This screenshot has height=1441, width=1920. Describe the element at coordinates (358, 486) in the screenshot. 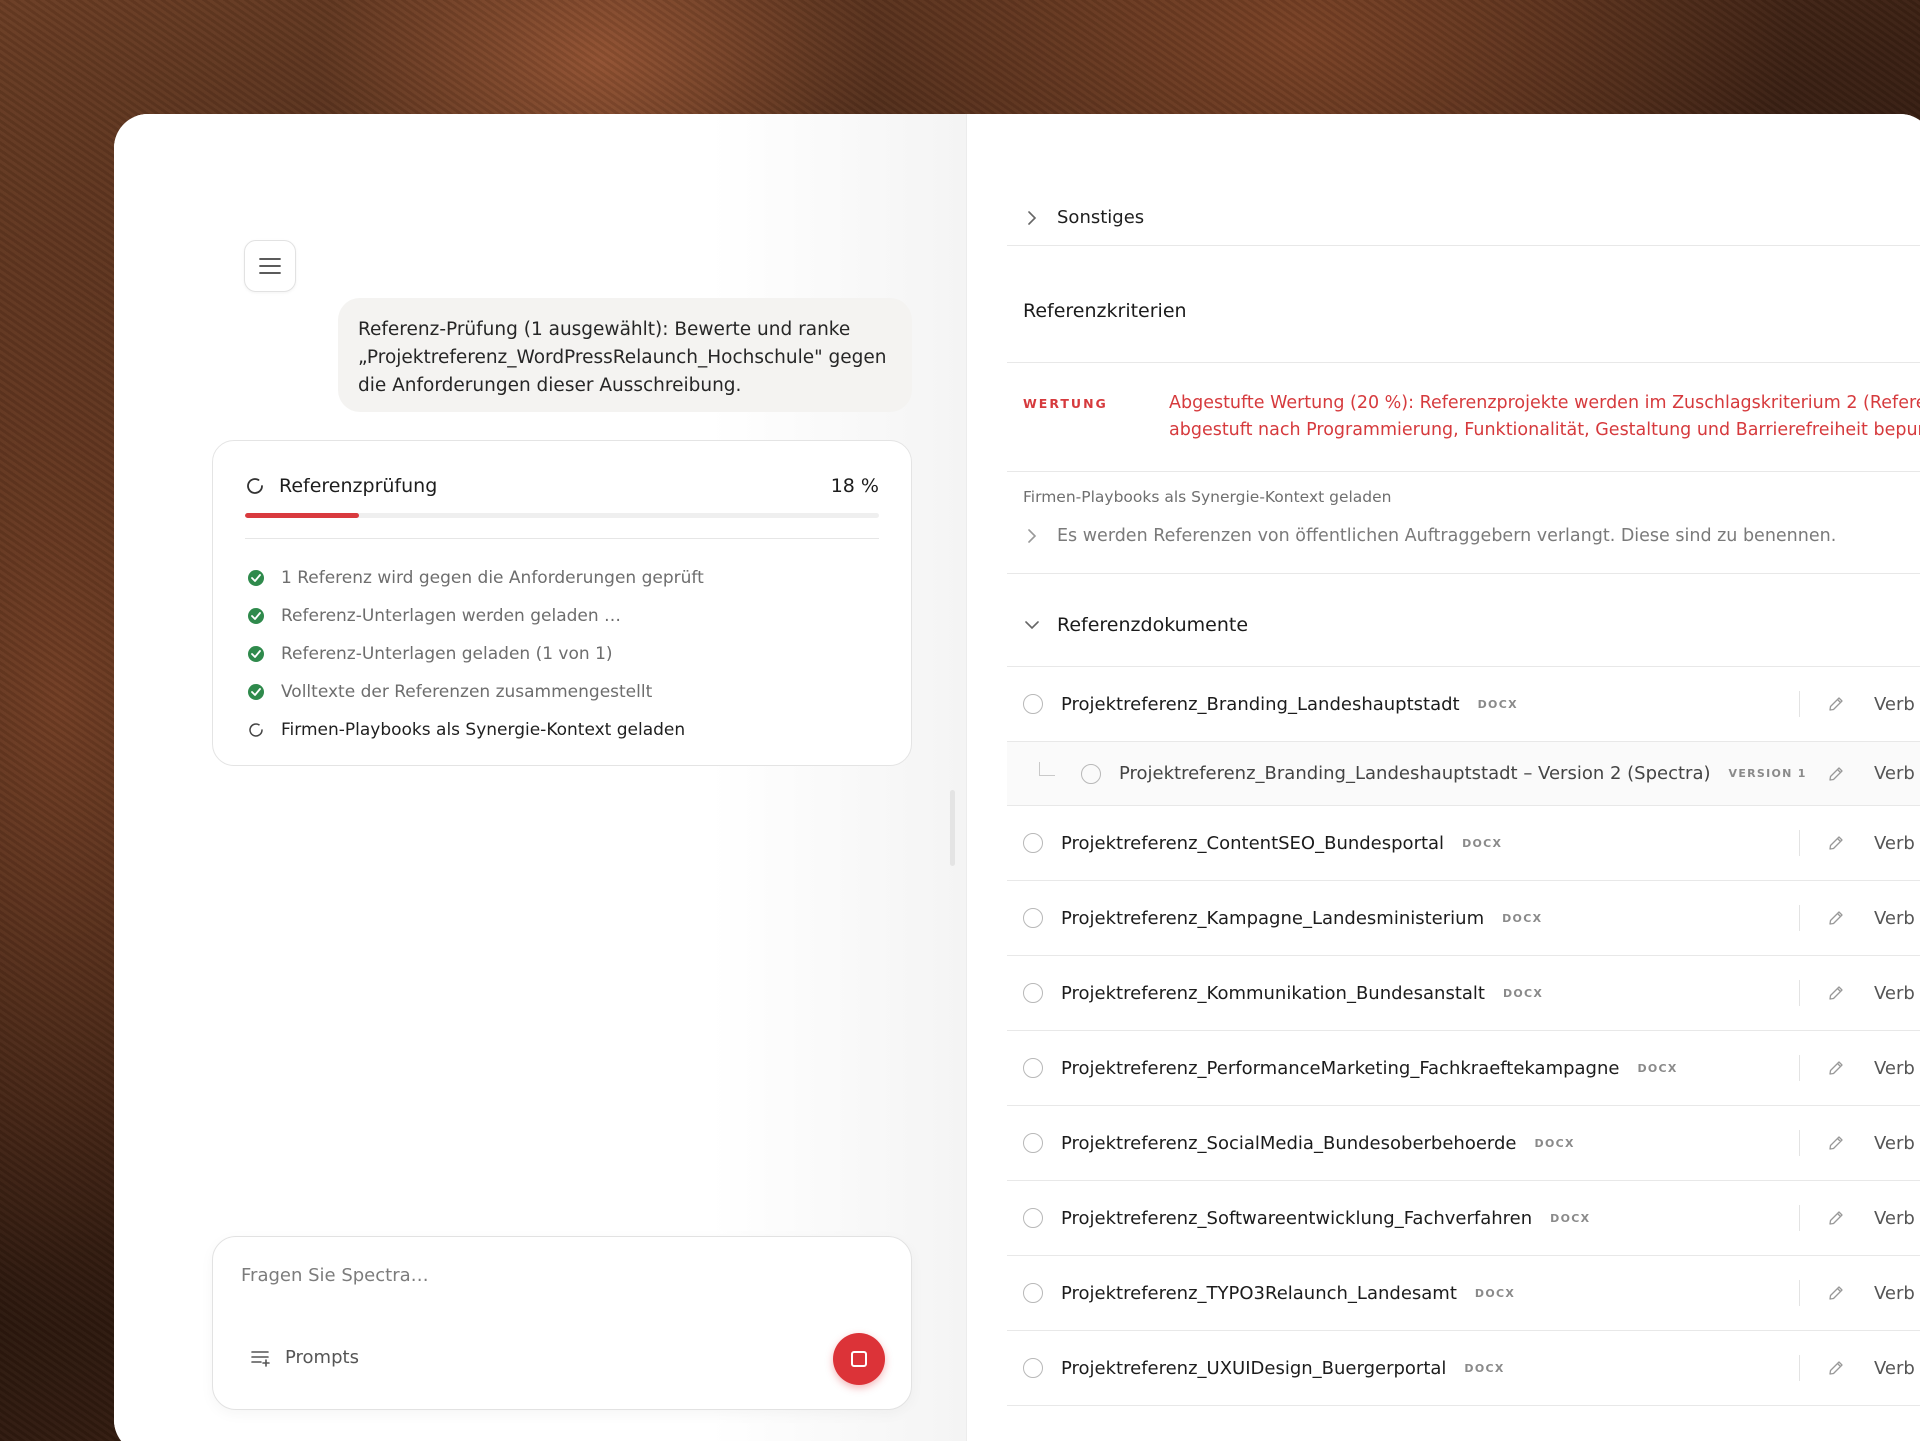

I see `task-title: Referenzprüfung` at that location.